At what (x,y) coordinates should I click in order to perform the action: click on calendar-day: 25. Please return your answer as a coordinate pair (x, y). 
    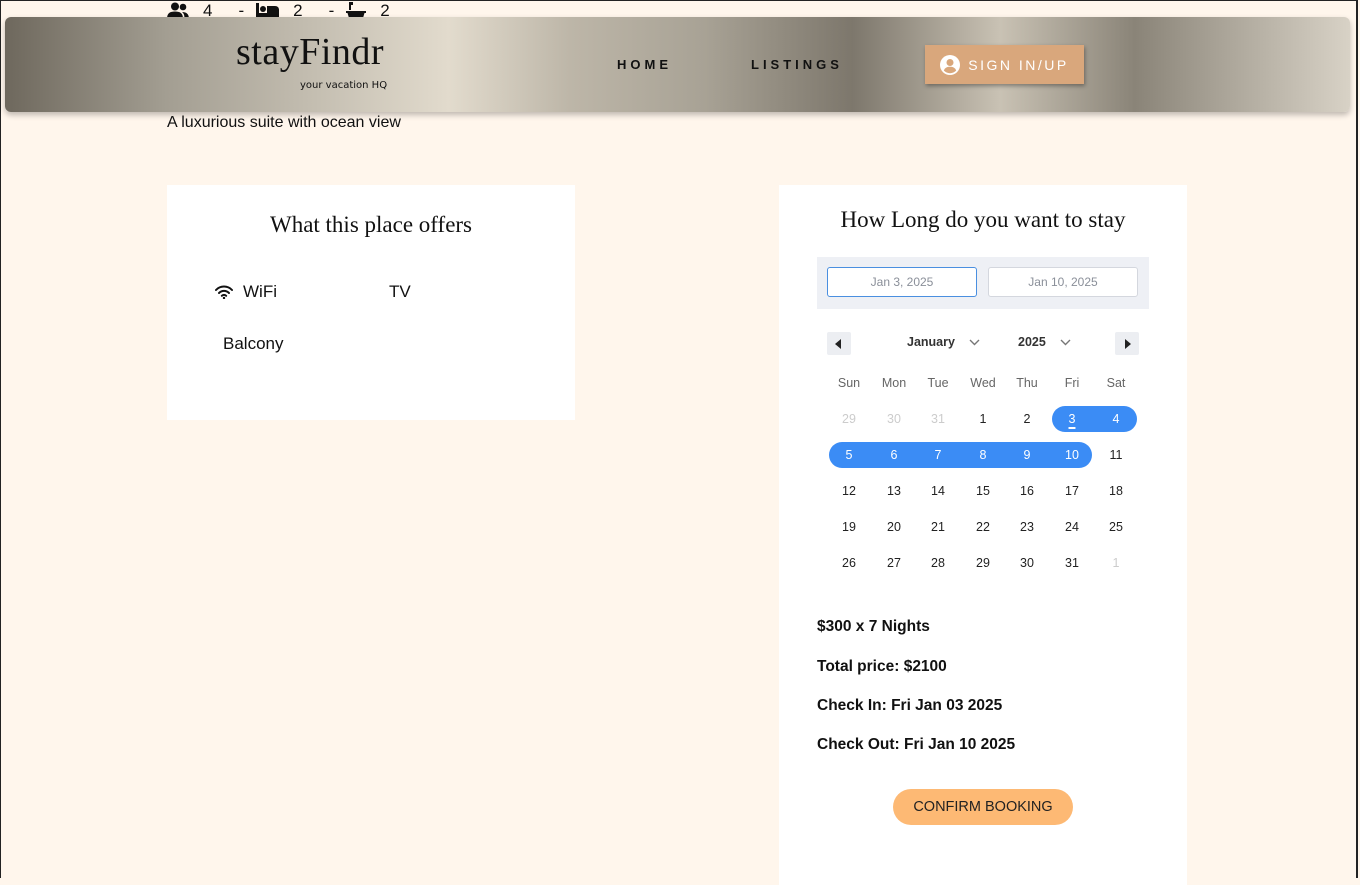
    Looking at the image, I should click on (1116, 527).